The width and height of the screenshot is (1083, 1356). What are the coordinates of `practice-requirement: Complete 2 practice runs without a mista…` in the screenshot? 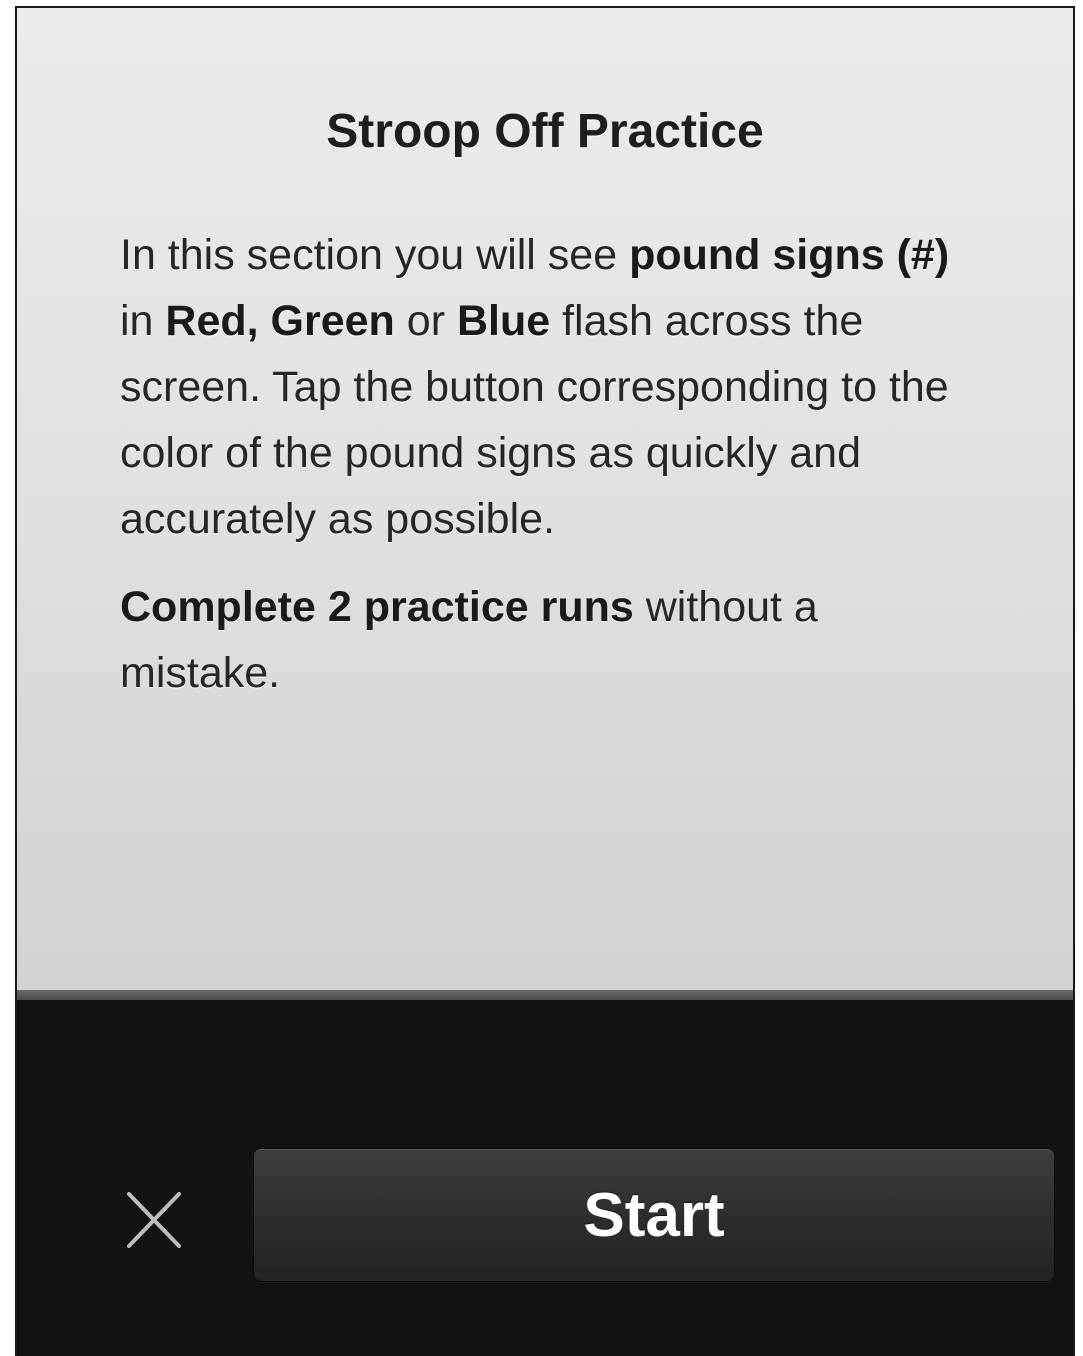 It's located at (550, 640).